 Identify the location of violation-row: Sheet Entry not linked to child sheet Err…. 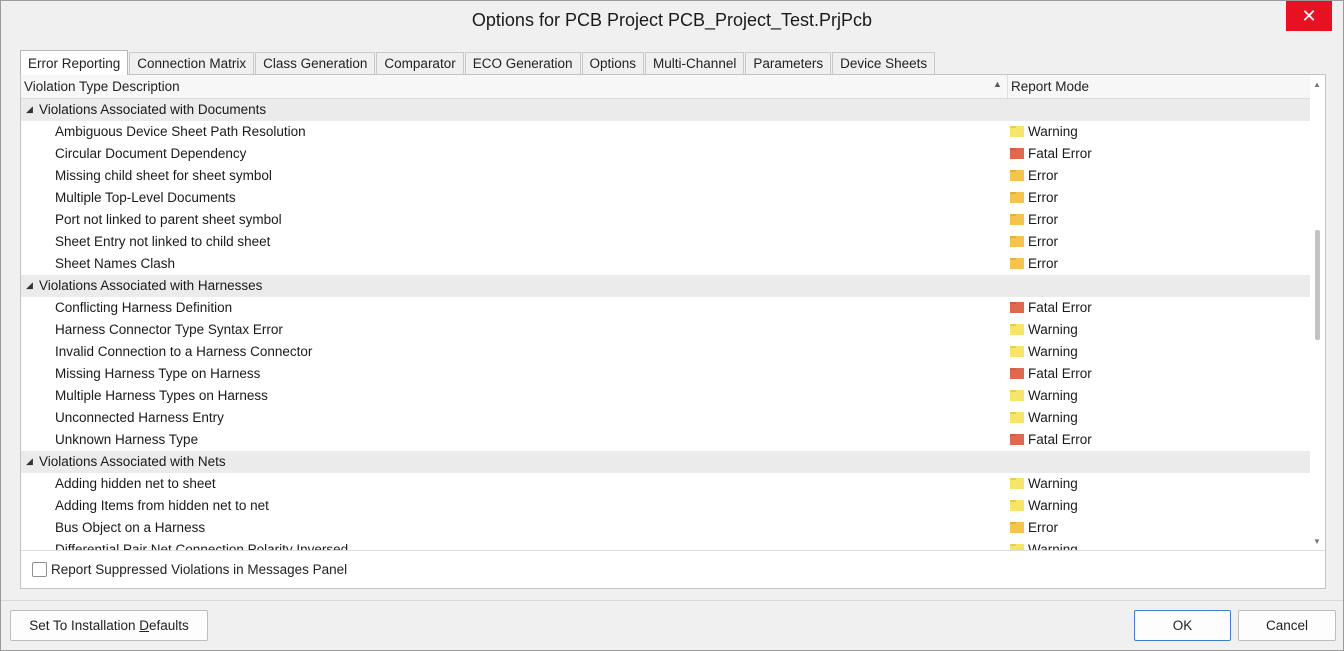
(665, 242).